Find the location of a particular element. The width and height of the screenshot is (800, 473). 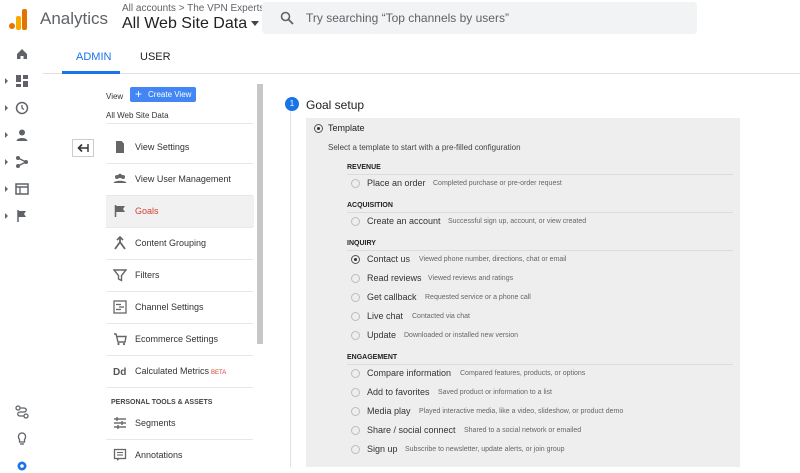

create-view-button: + Create View is located at coordinates (163, 94).